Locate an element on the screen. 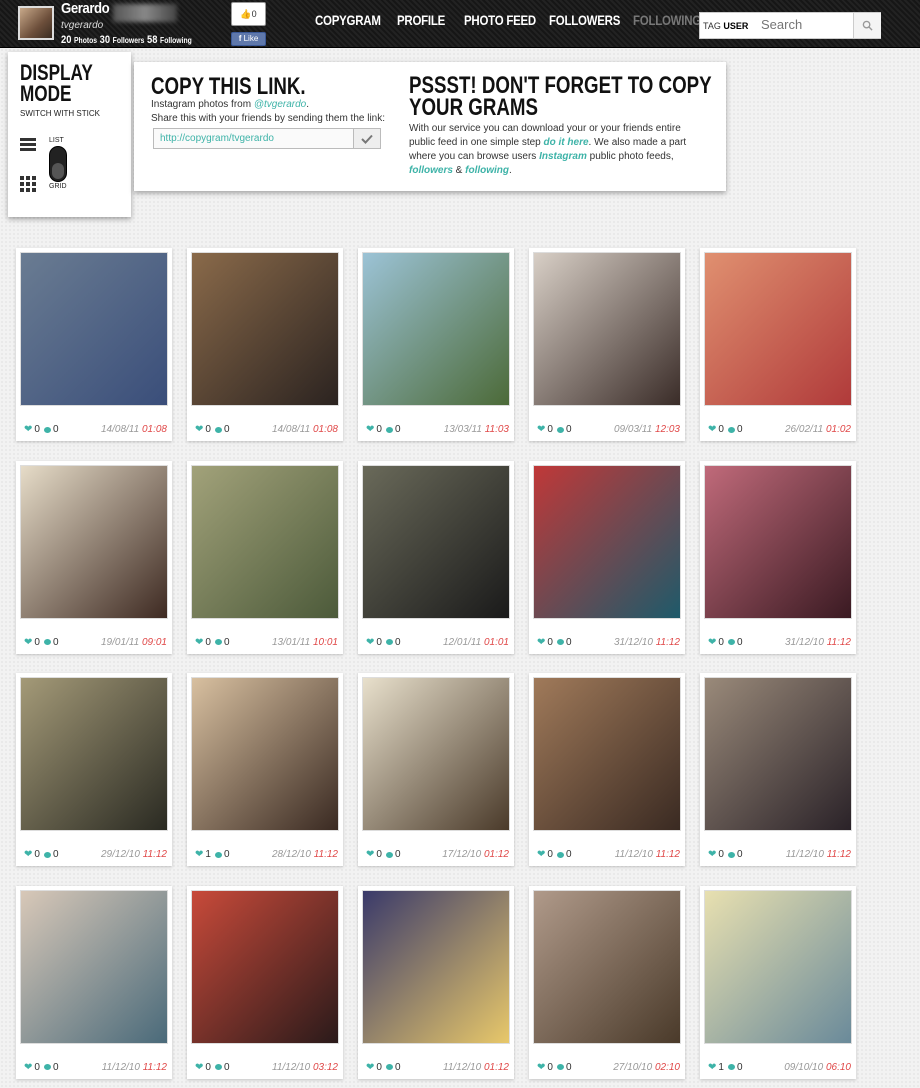  switch-knob is located at coordinates (58, 171).